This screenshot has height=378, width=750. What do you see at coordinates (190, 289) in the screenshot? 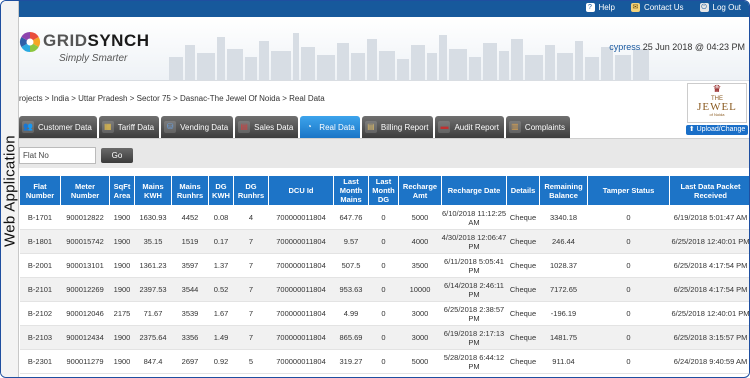
I see `table-cell: 3544` at bounding box center [190, 289].